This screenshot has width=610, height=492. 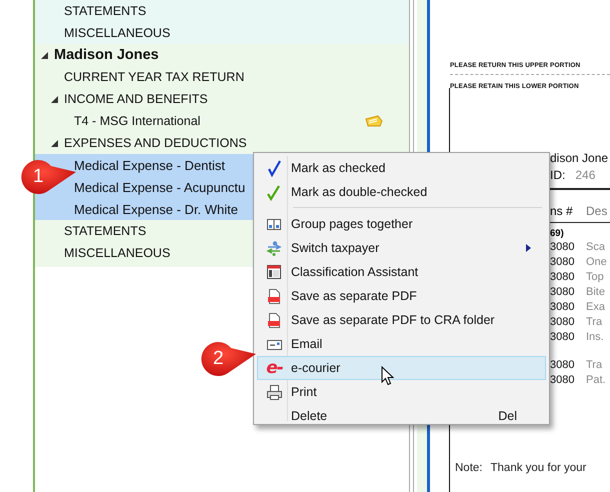 I want to click on note-label: Note:, so click(x=468, y=468).